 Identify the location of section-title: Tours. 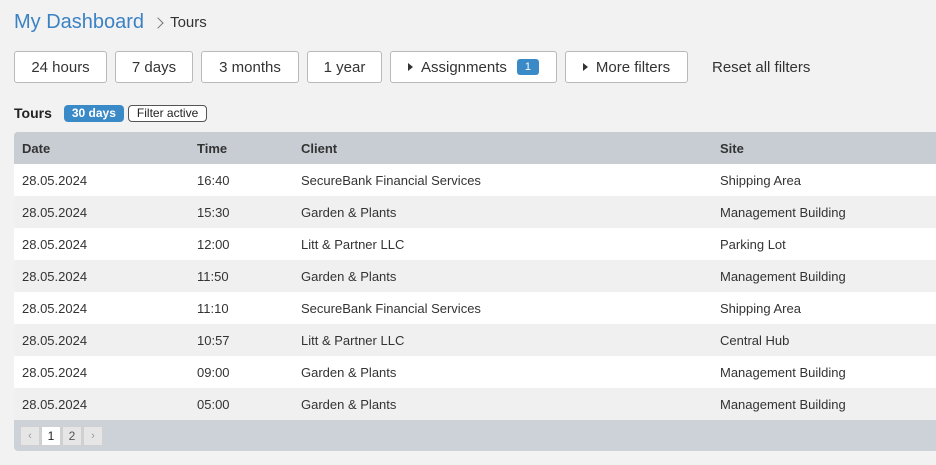
(33, 113).